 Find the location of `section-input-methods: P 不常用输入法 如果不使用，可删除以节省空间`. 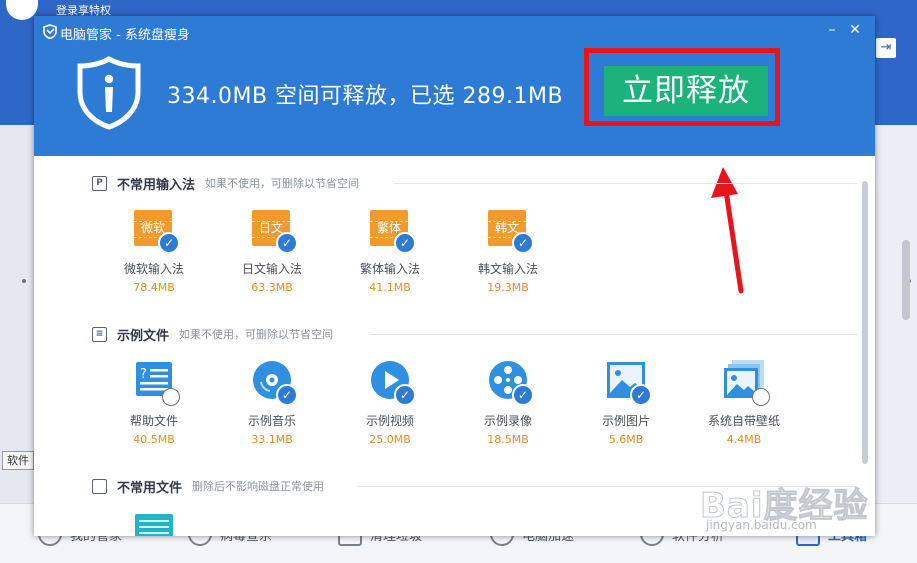

section-input-methods: P 不常用输入法 如果不使用，可删除以节省空间 is located at coordinates (226, 183).